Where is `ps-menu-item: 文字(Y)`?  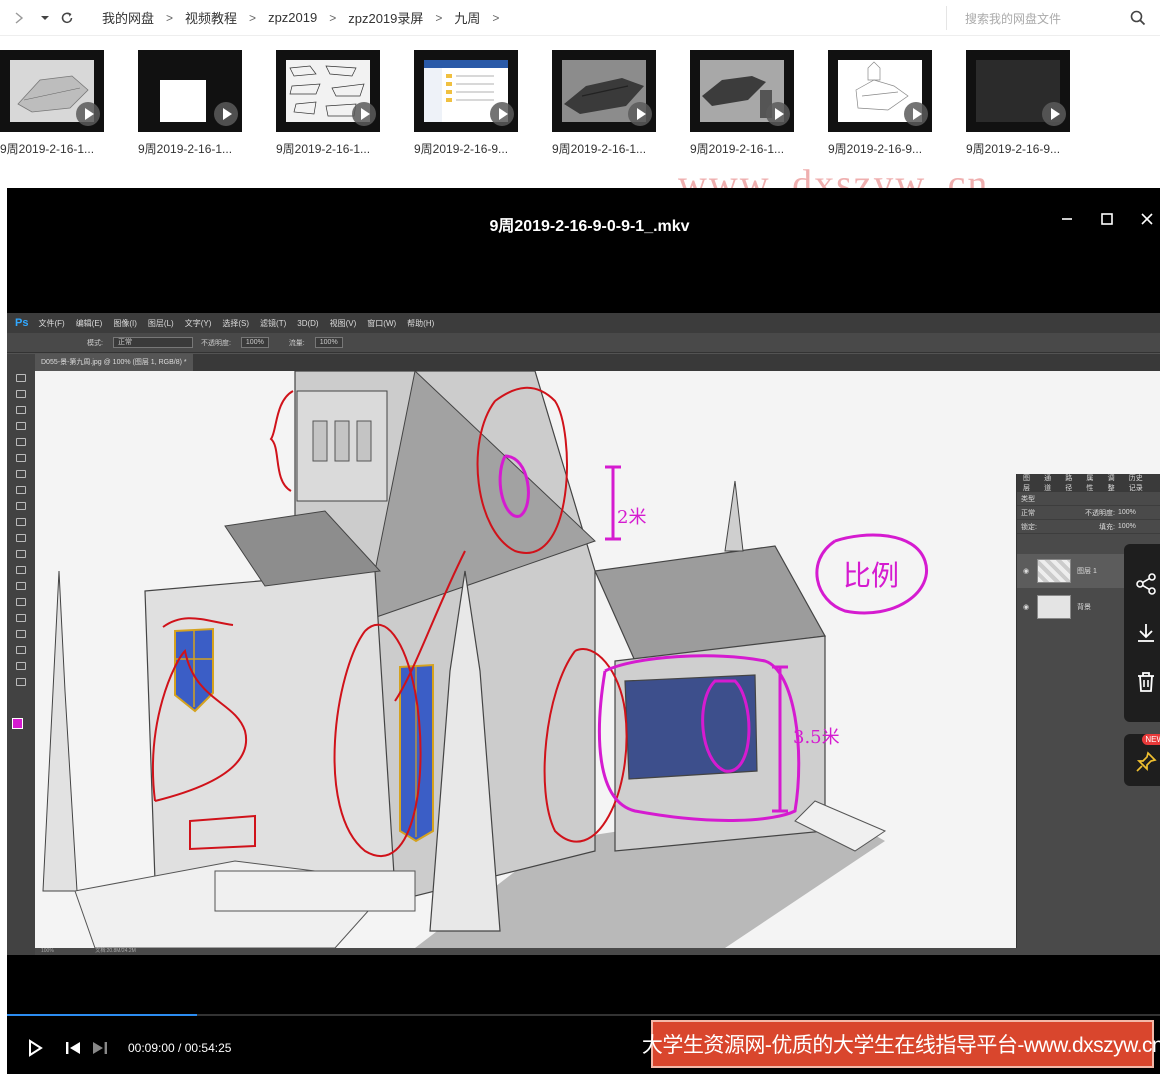 ps-menu-item: 文字(Y) is located at coordinates (198, 323).